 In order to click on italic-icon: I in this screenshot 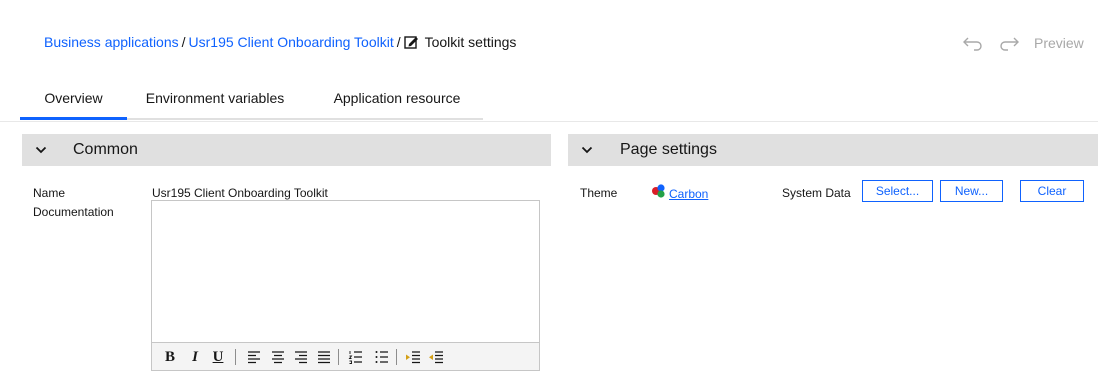, I will do `click(195, 357)`.